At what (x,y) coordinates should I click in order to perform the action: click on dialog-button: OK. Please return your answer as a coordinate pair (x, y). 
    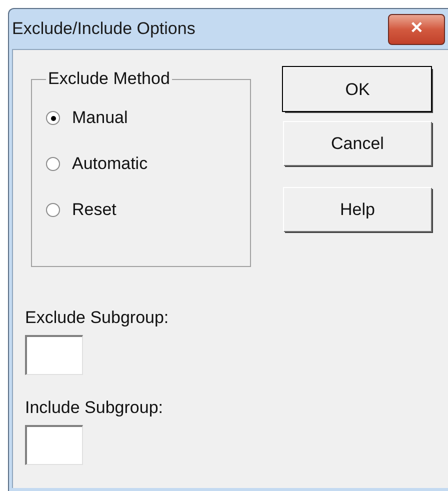
    Looking at the image, I should click on (357, 89).